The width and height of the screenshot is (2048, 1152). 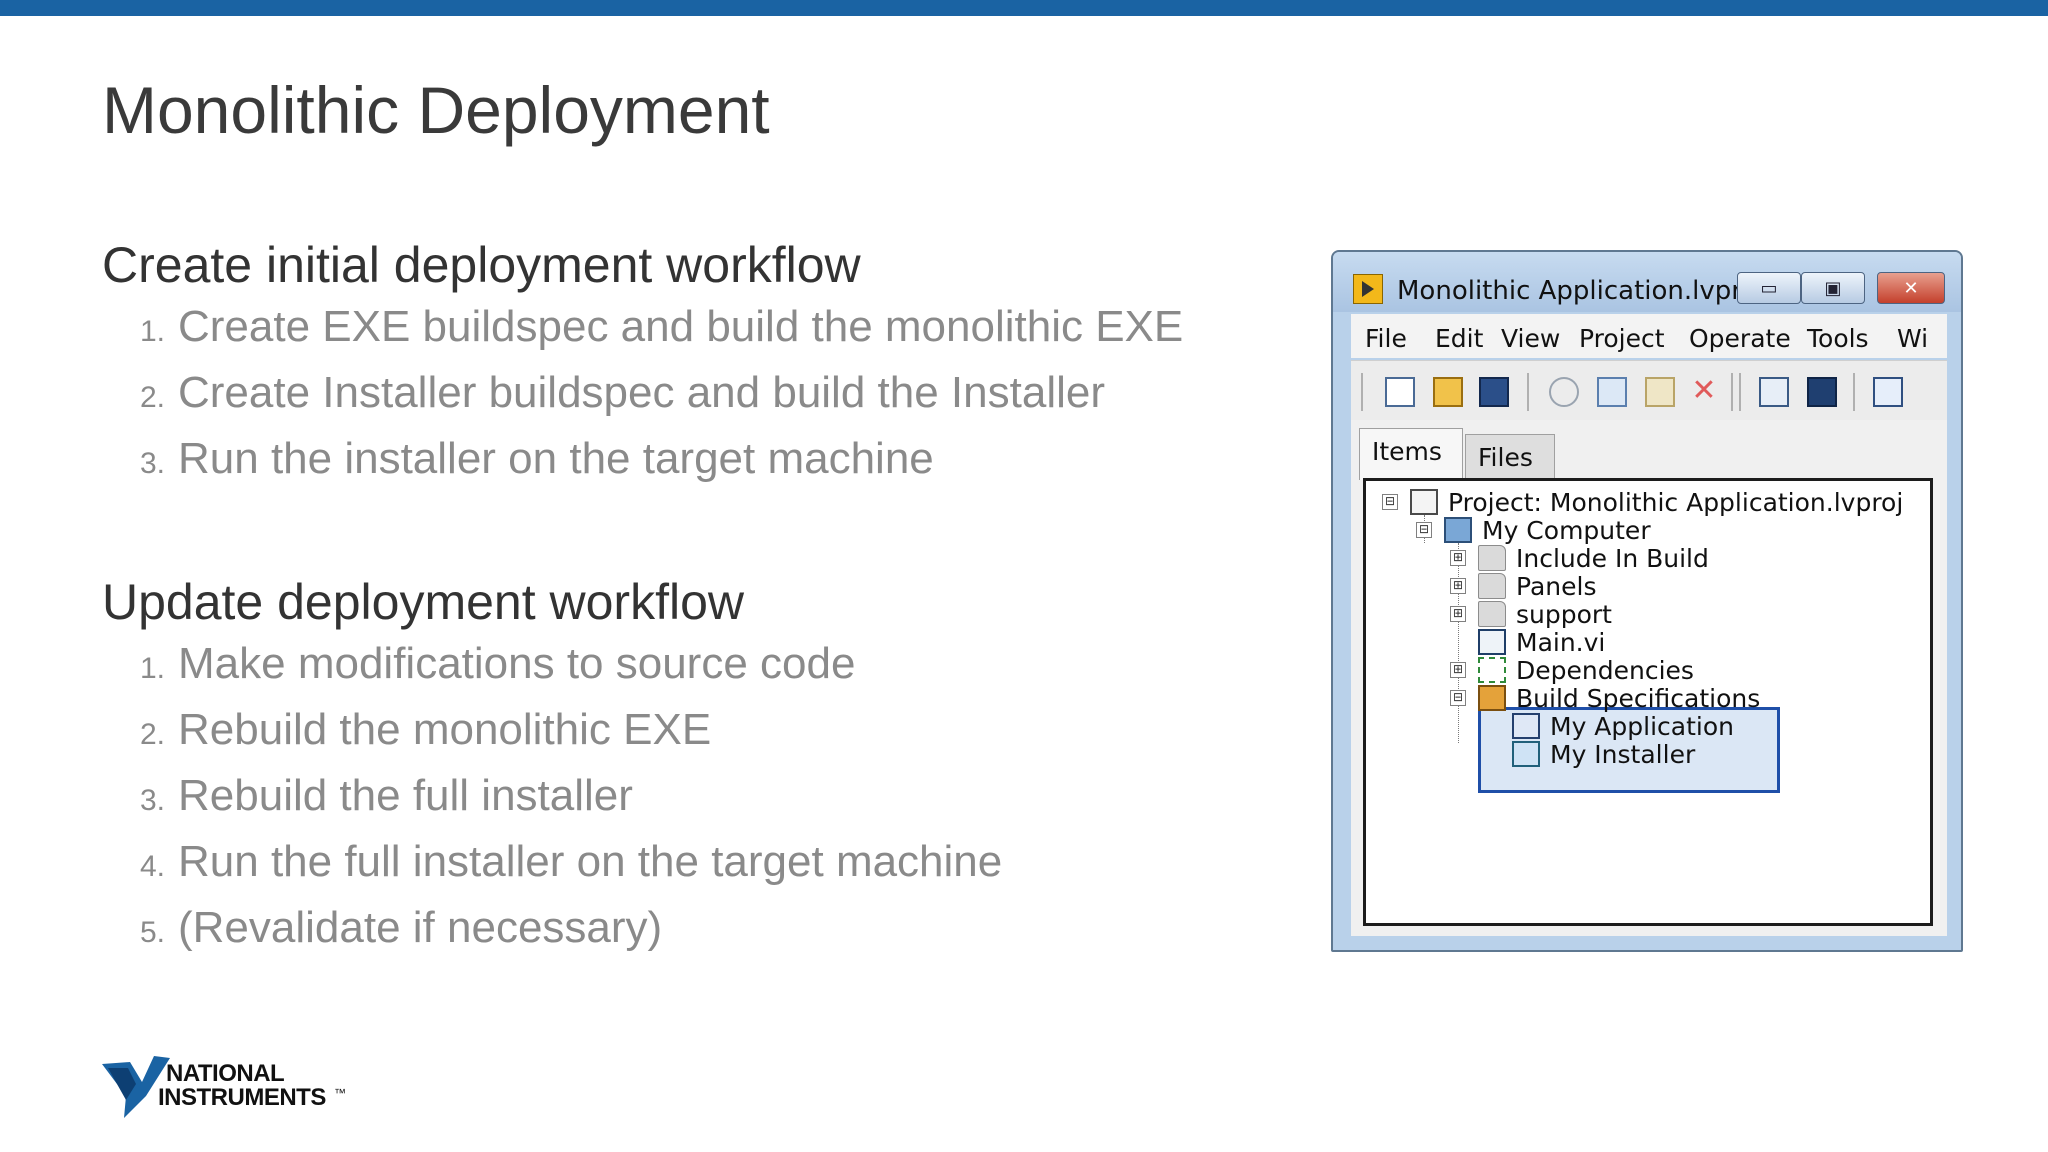 What do you see at coordinates (1526, 726) in the screenshot?
I see `application-icon` at bounding box center [1526, 726].